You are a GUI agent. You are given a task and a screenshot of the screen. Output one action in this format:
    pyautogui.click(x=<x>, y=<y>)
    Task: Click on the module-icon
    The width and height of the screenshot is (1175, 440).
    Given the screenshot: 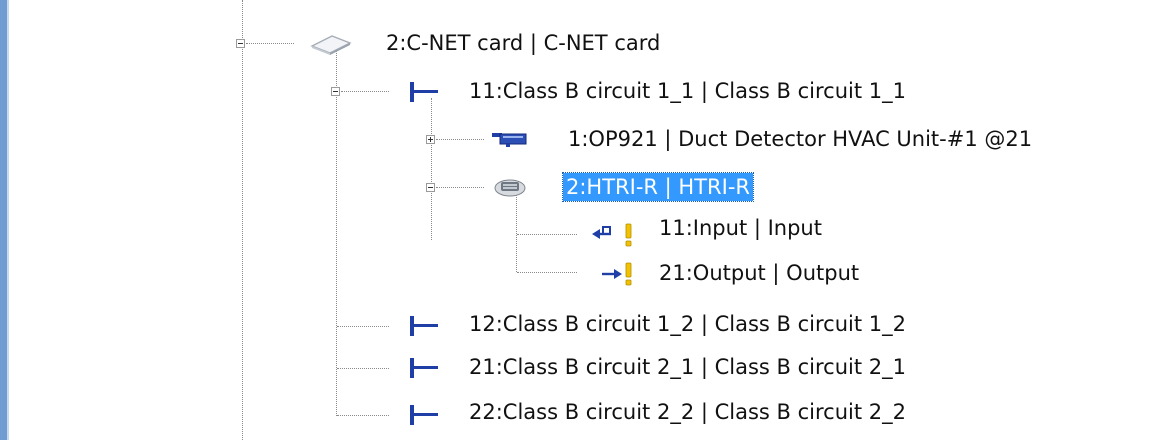 What is the action you would take?
    pyautogui.click(x=510, y=188)
    